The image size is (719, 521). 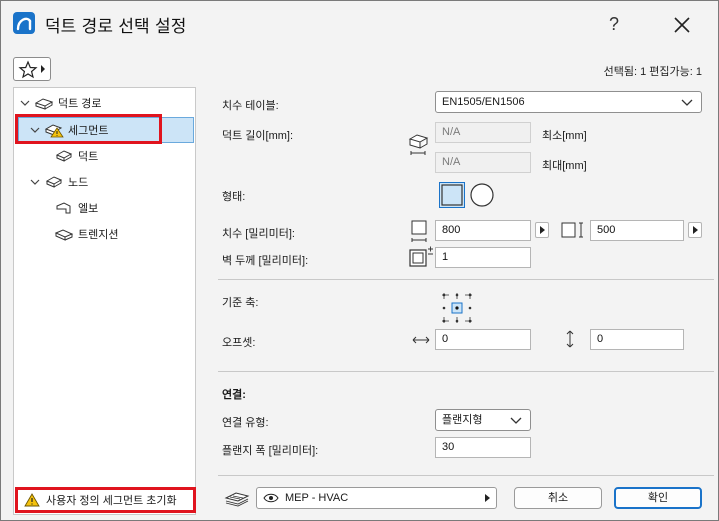 I want to click on warning-icon, so click(x=32, y=500).